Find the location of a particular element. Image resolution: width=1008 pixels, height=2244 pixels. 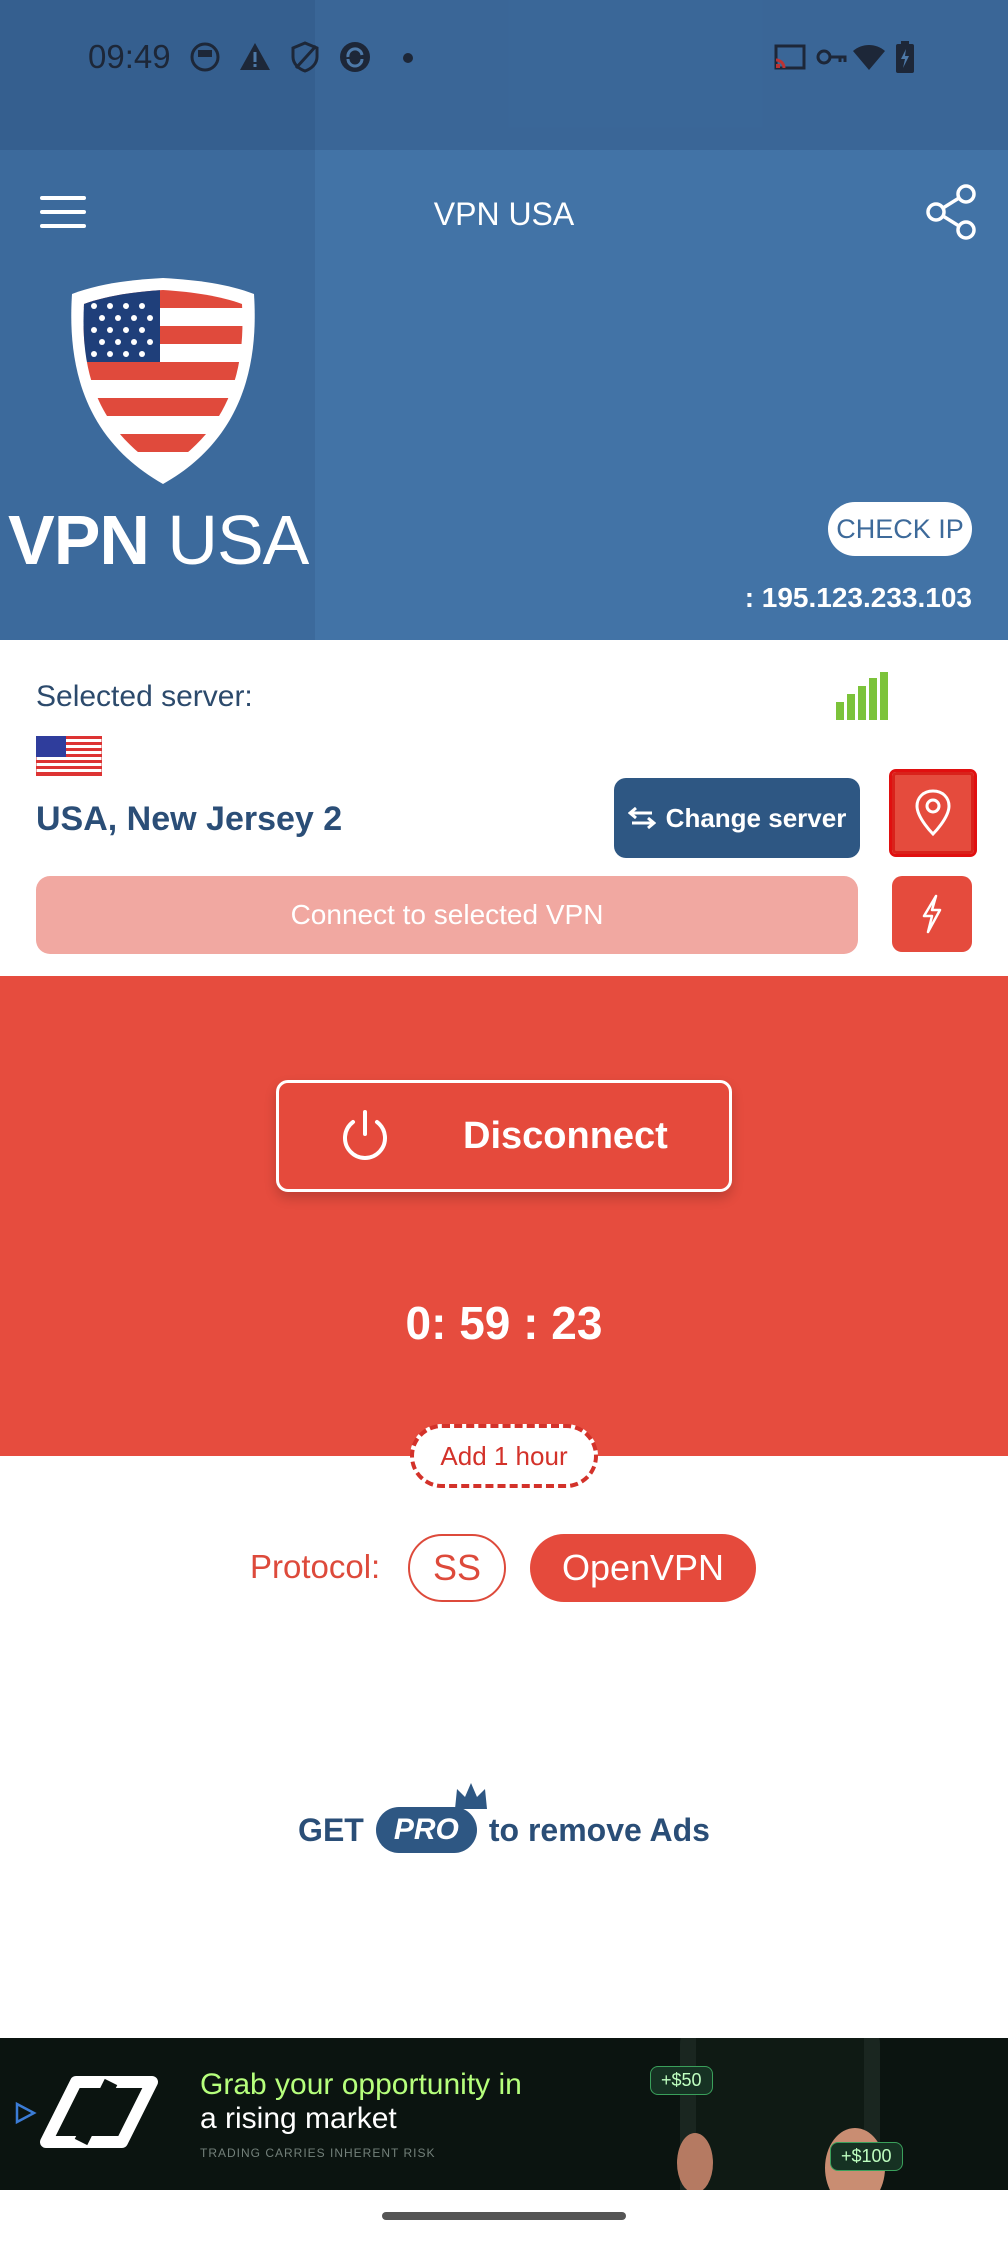

check-ip-button: CHECK IP is located at coordinates (900, 529).